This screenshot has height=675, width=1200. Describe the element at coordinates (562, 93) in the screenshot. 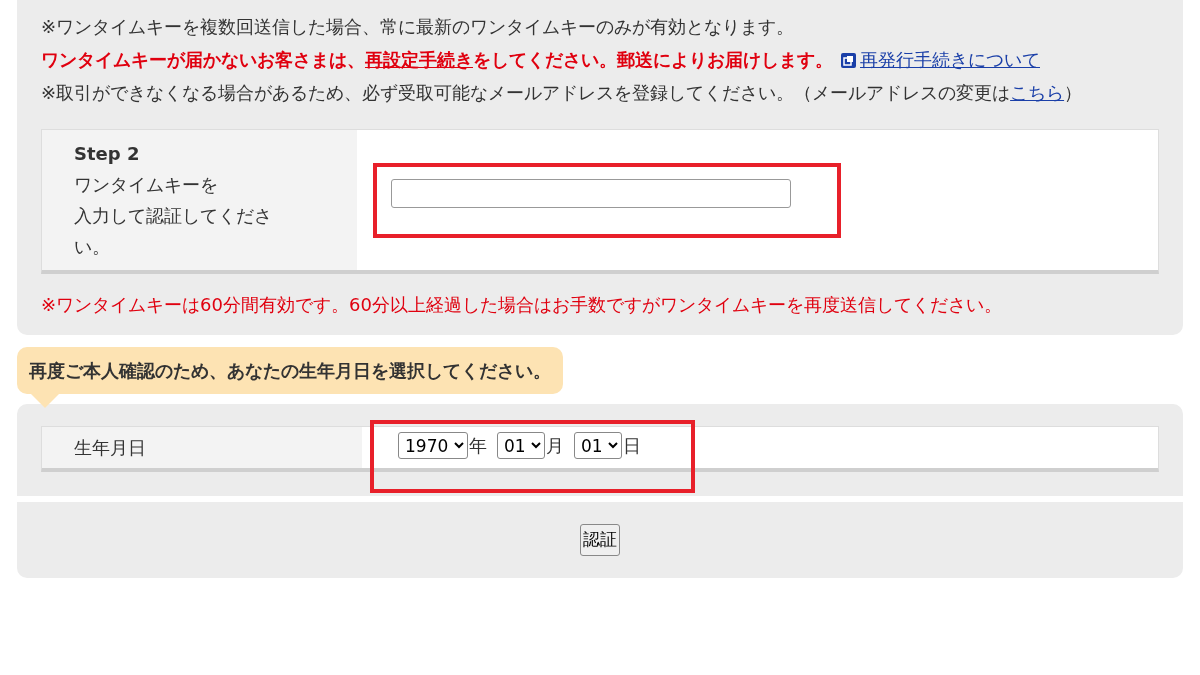

I see `notice-text: ※取引ができなくなる場合があるため、必ず受取可能なメールアドレスを登録してください。（メールアドレスの変更はこちら）` at that location.